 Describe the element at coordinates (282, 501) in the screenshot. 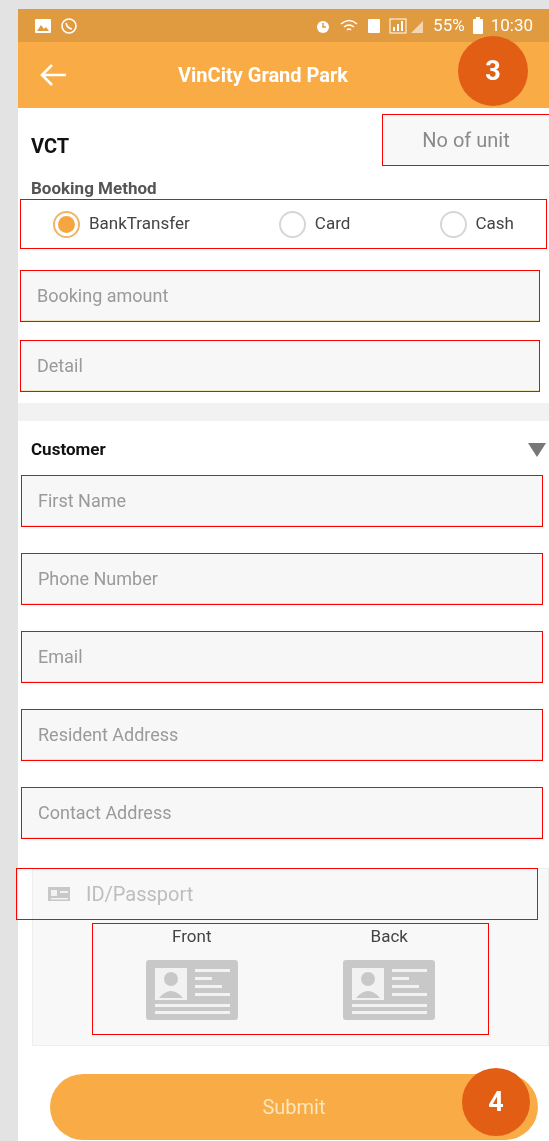

I see `input-field: First Name` at that location.